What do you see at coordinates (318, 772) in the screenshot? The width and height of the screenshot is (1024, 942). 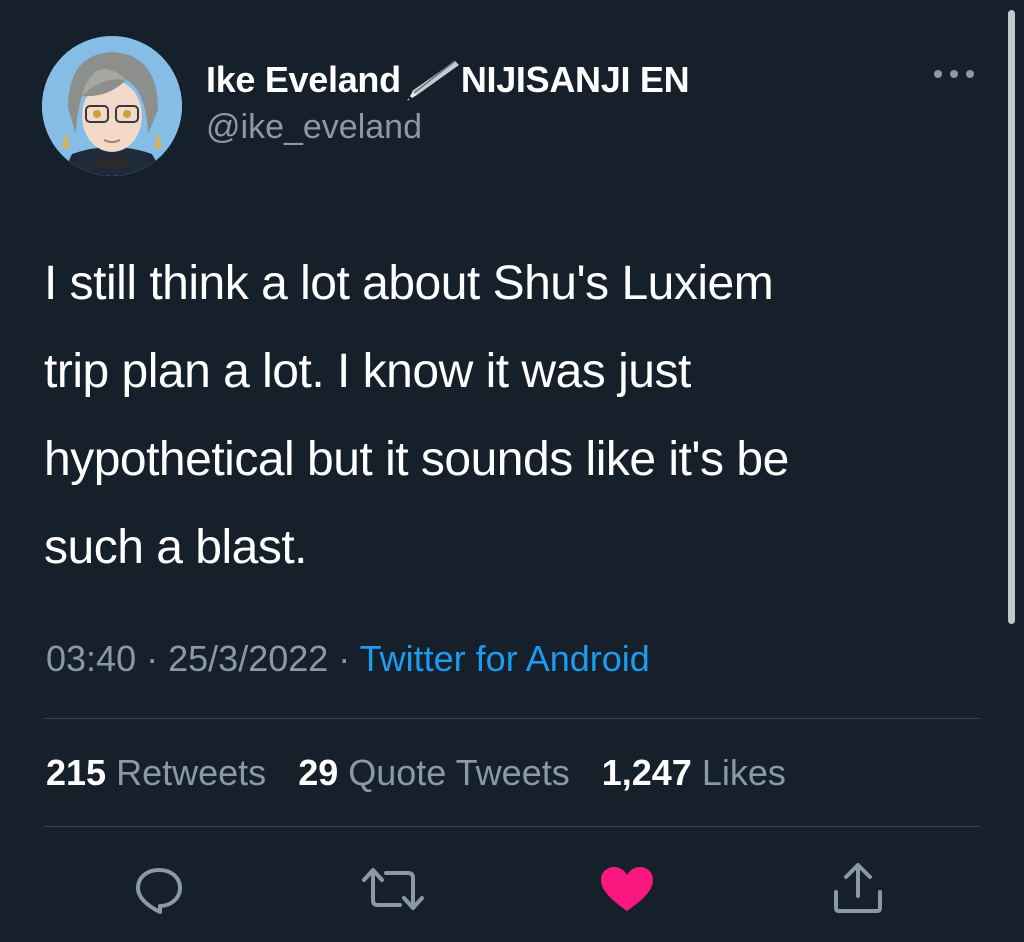 I see `quote-tweets-count: 29` at bounding box center [318, 772].